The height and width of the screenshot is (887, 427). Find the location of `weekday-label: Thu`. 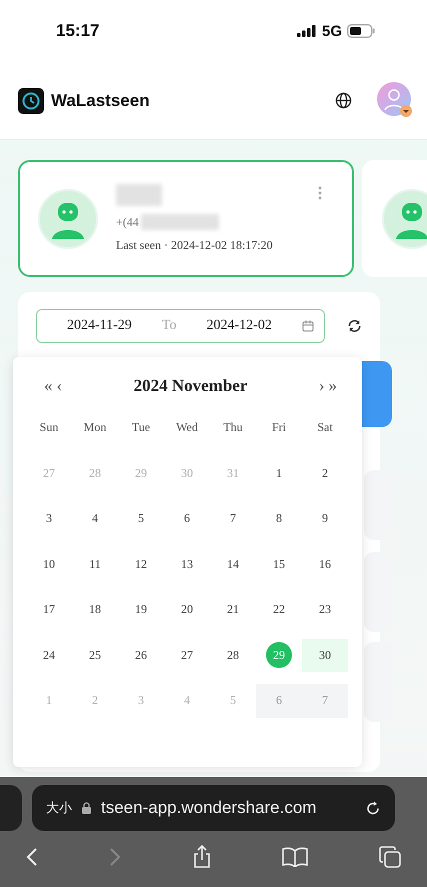

weekday-label: Thu is located at coordinates (233, 427).